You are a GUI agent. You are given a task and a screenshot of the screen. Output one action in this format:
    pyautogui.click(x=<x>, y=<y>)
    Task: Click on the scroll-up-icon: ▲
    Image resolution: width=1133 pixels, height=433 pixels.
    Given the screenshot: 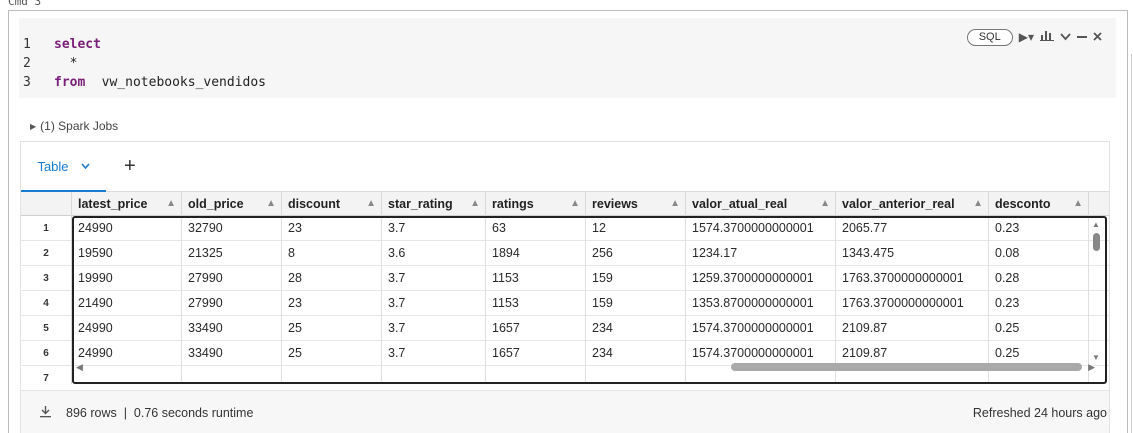 What is the action you would take?
    pyautogui.click(x=1096, y=224)
    